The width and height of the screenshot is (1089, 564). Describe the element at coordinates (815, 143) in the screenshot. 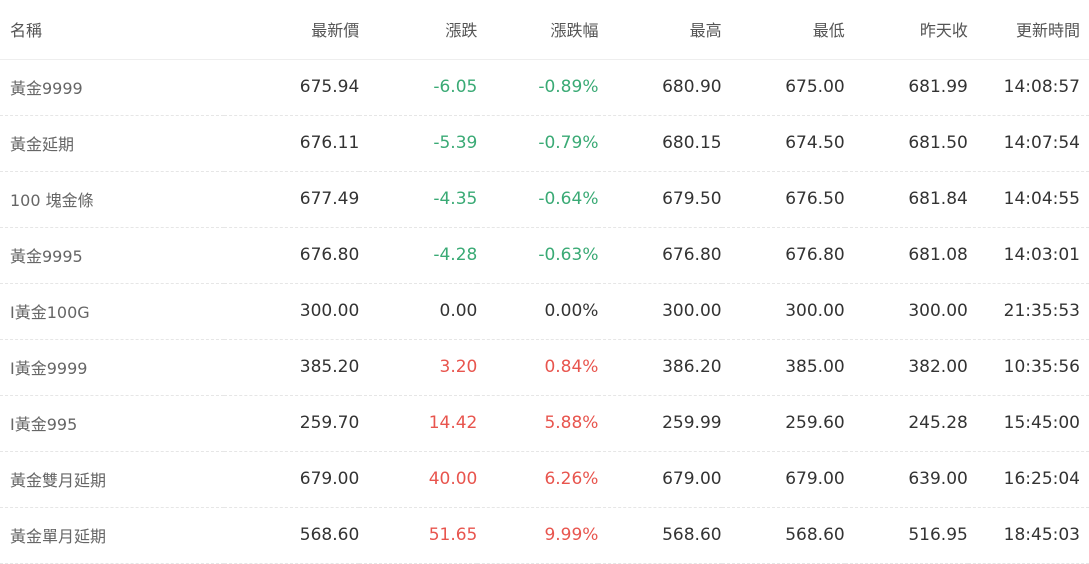

I see `cell-low: 674.50` at that location.